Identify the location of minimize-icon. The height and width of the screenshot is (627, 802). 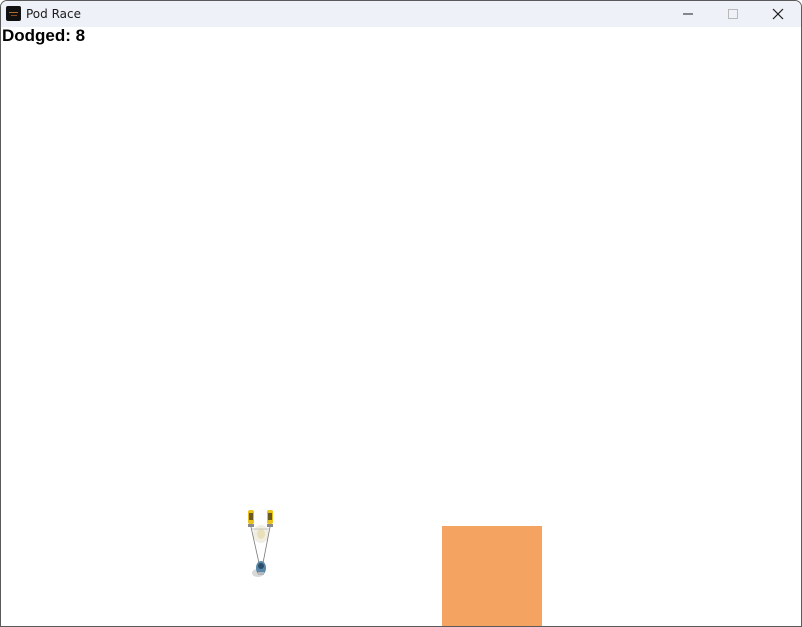
(688, 14).